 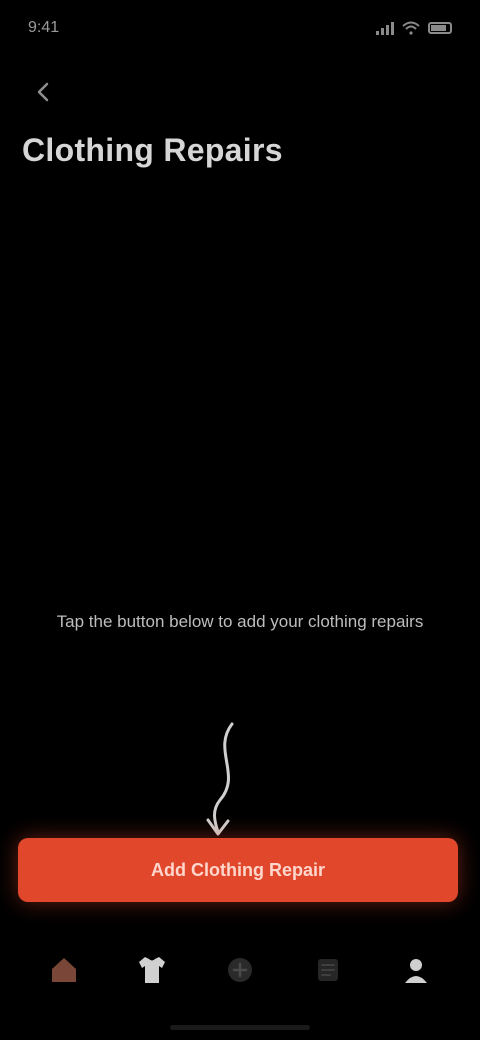 What do you see at coordinates (238, 870) in the screenshot?
I see `add-clothing-repair-button: Add Clothing Repair` at bounding box center [238, 870].